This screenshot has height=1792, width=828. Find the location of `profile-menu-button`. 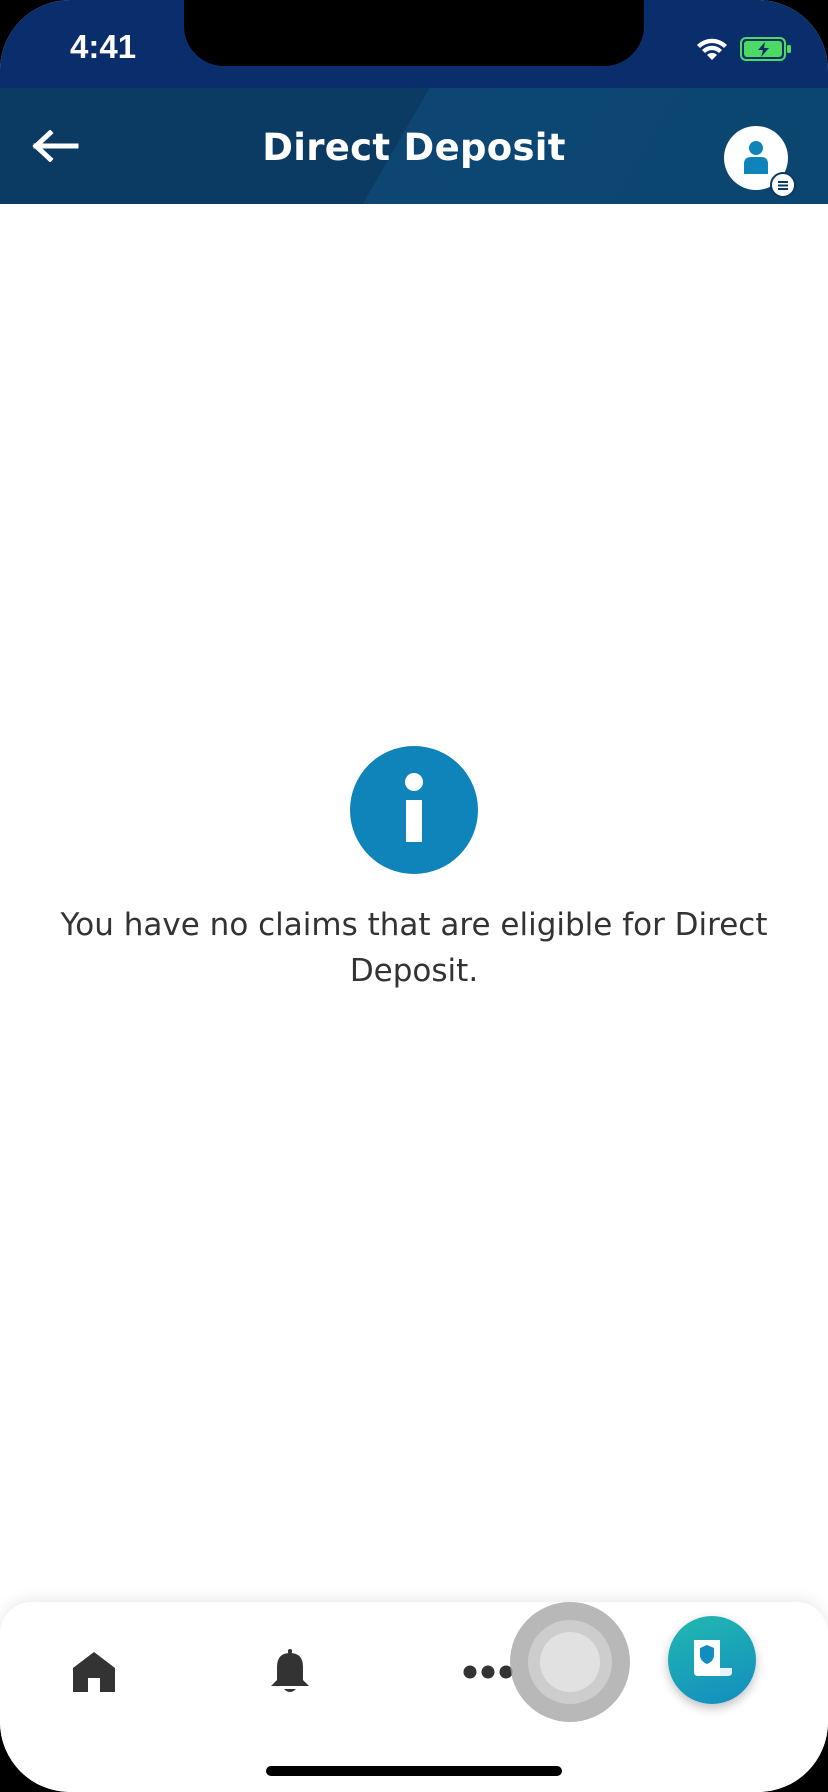

profile-menu-button is located at coordinates (760, 162).